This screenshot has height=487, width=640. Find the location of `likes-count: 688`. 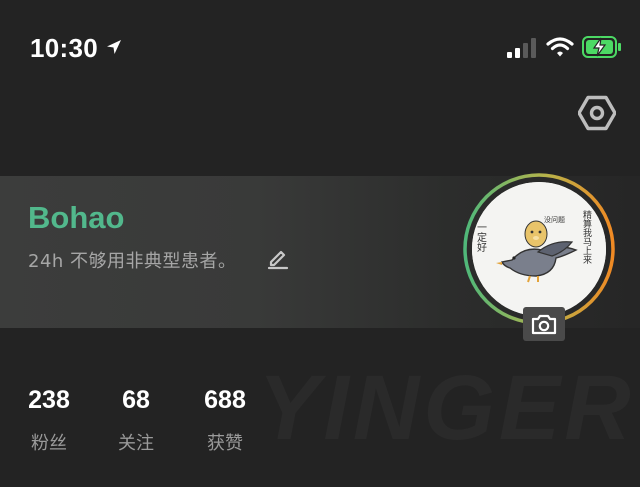

likes-count: 688 is located at coordinates (225, 400).